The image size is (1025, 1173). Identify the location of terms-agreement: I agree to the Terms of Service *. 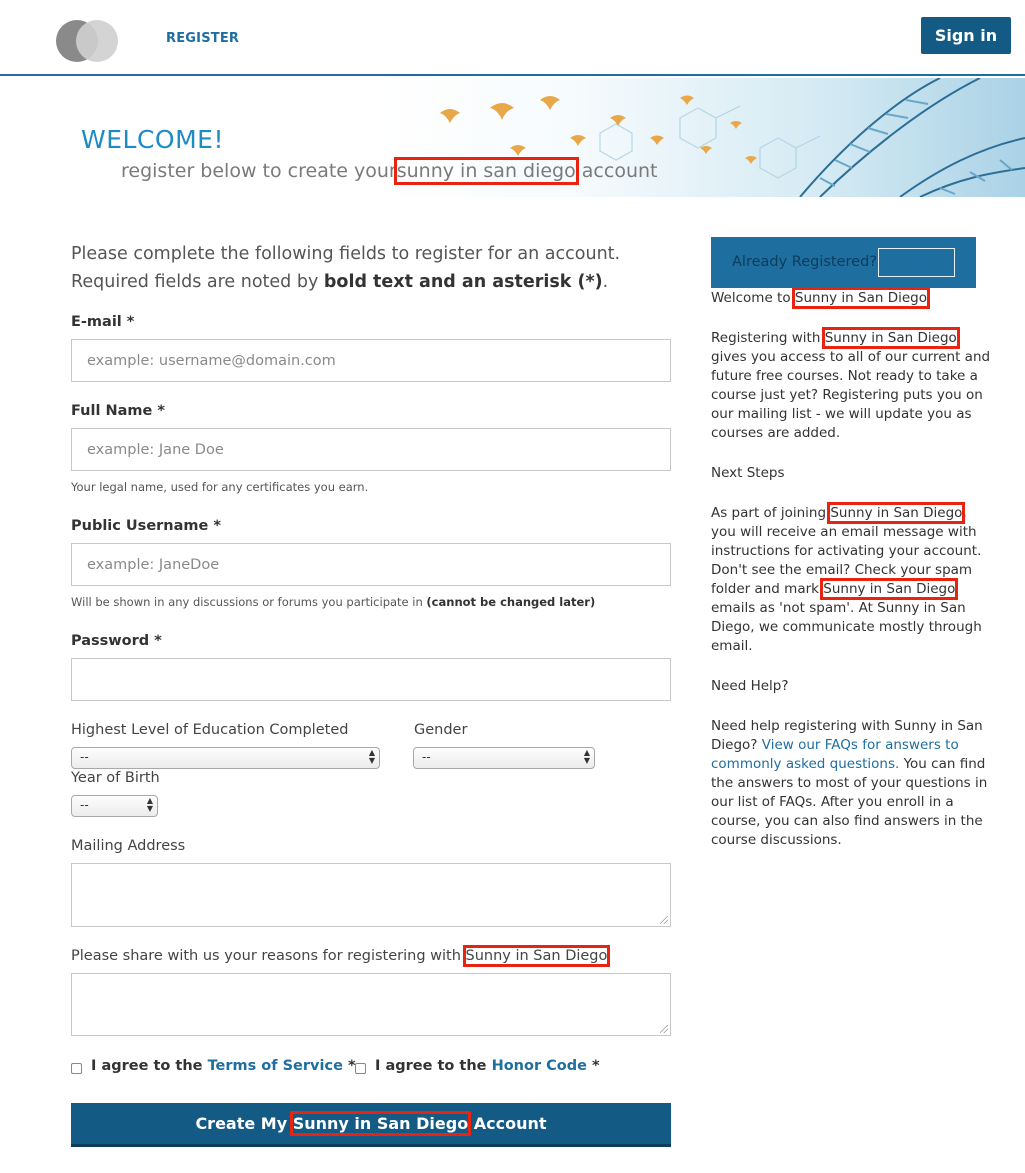
(223, 1066).